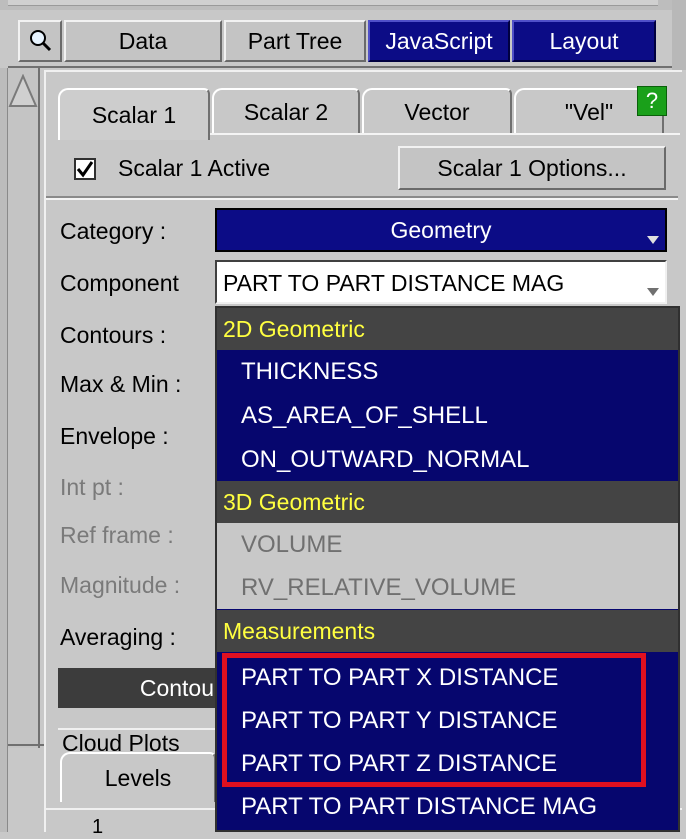 Image resolution: width=686 pixels, height=839 pixels. Describe the element at coordinates (138, 688) in the screenshot. I see `contours-bar: Contou` at that location.